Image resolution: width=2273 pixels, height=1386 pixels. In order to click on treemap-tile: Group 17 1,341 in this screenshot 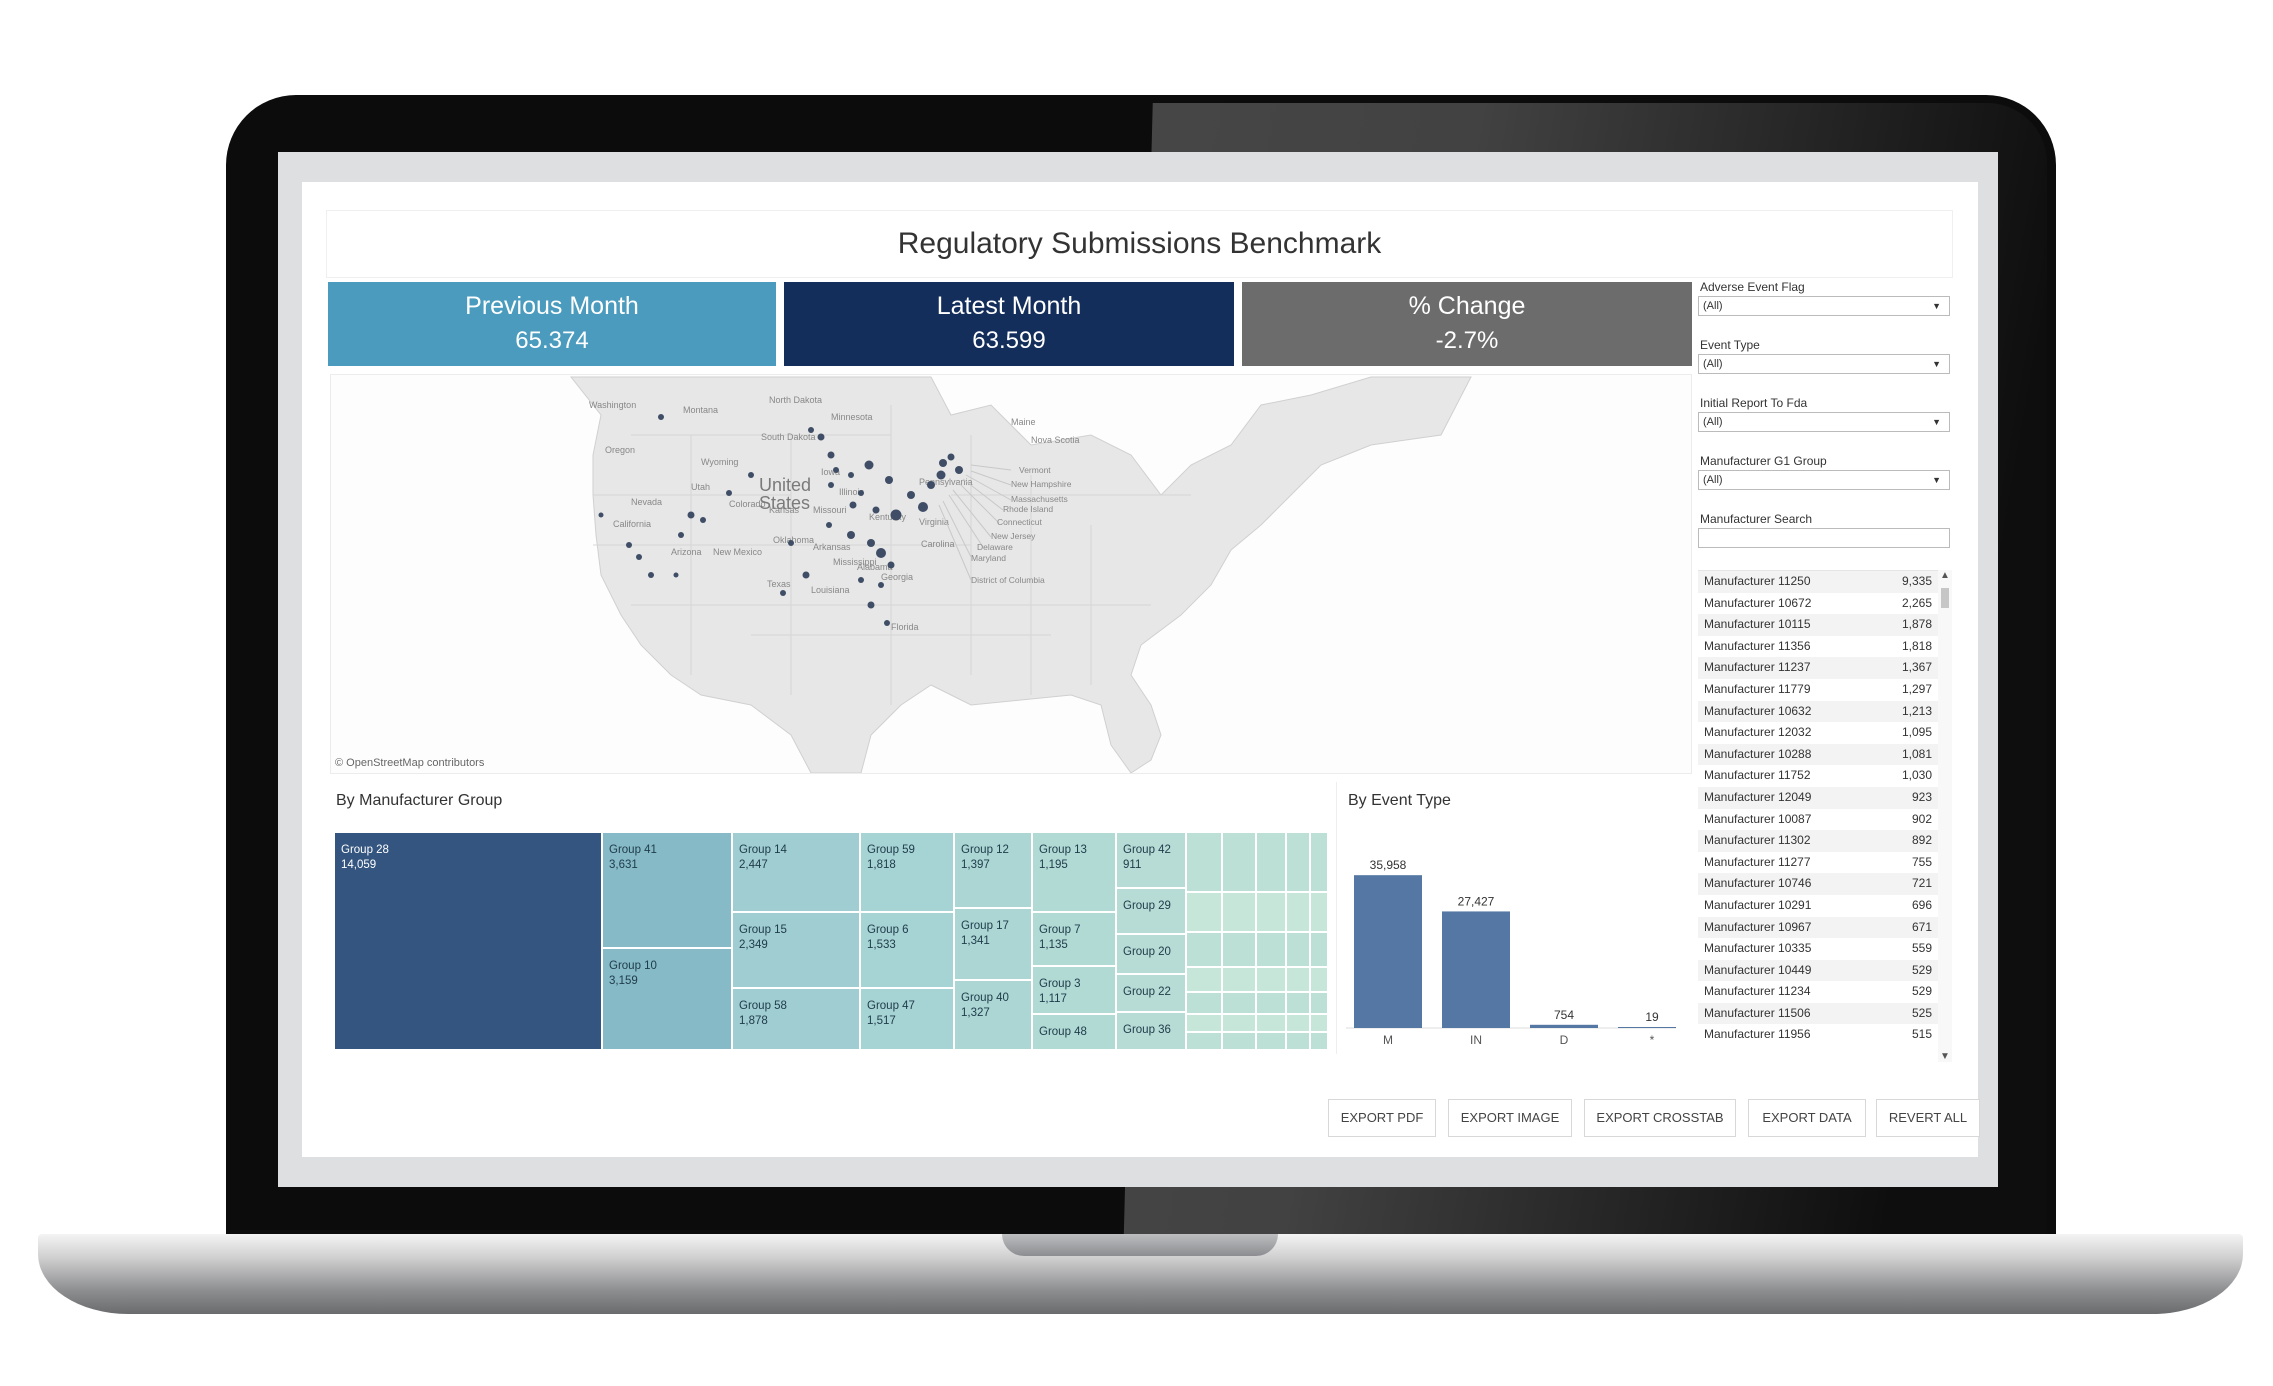, I will do `click(993, 944)`.